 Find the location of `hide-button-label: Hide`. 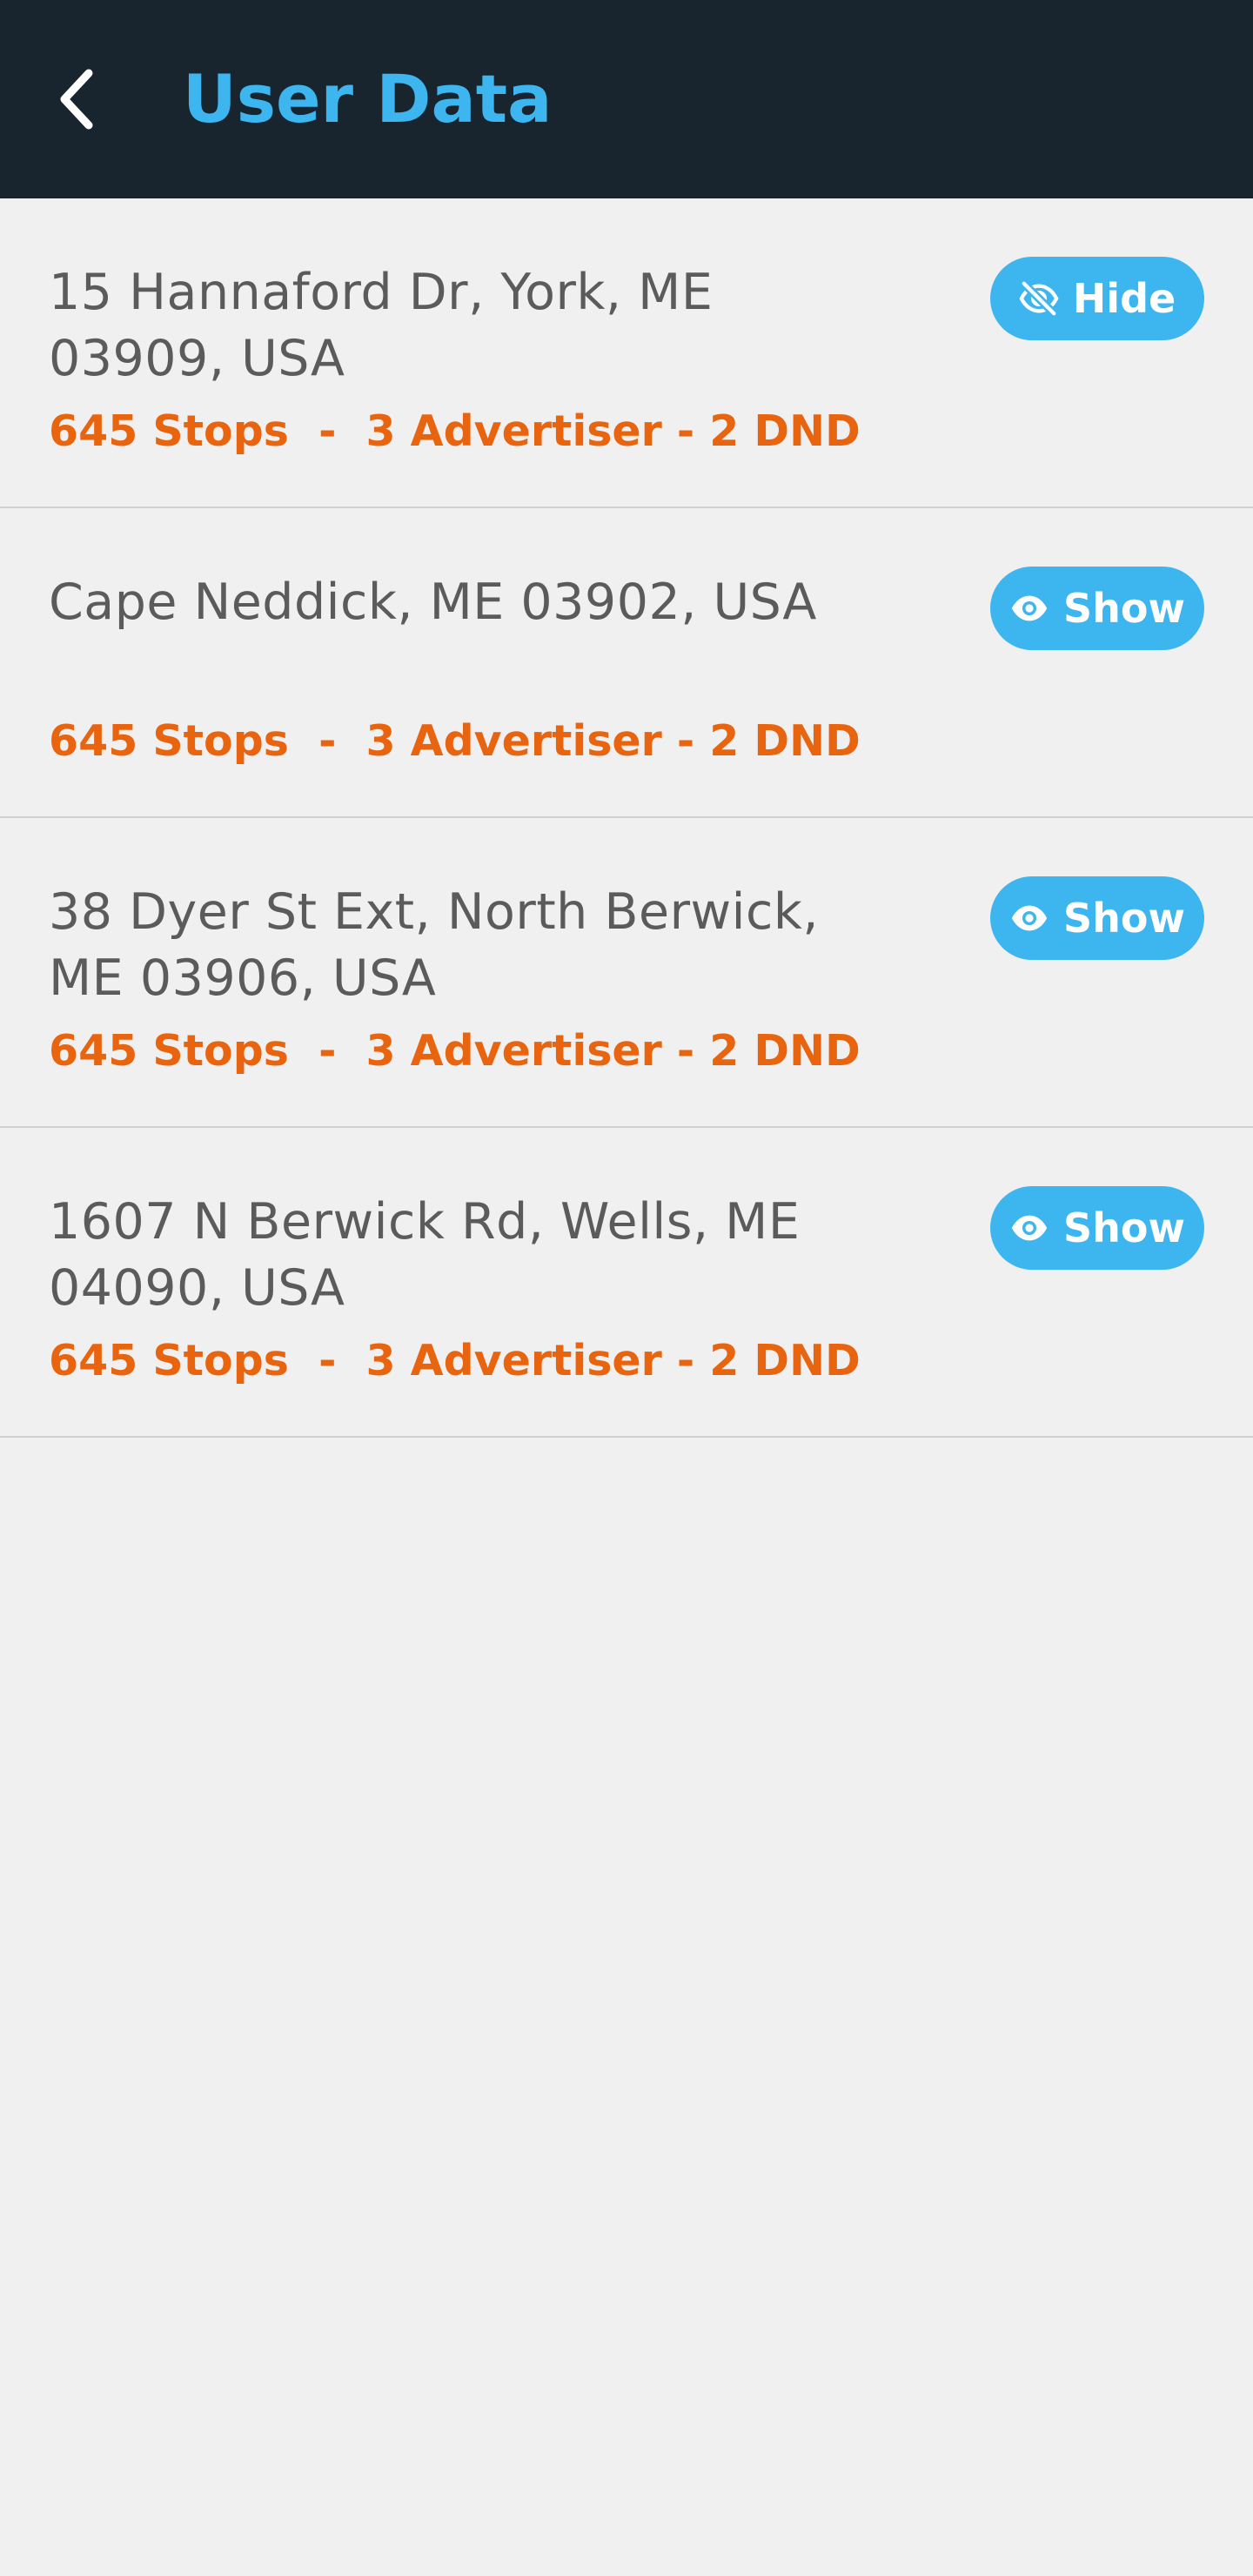

hide-button-label: Hide is located at coordinates (1124, 298).